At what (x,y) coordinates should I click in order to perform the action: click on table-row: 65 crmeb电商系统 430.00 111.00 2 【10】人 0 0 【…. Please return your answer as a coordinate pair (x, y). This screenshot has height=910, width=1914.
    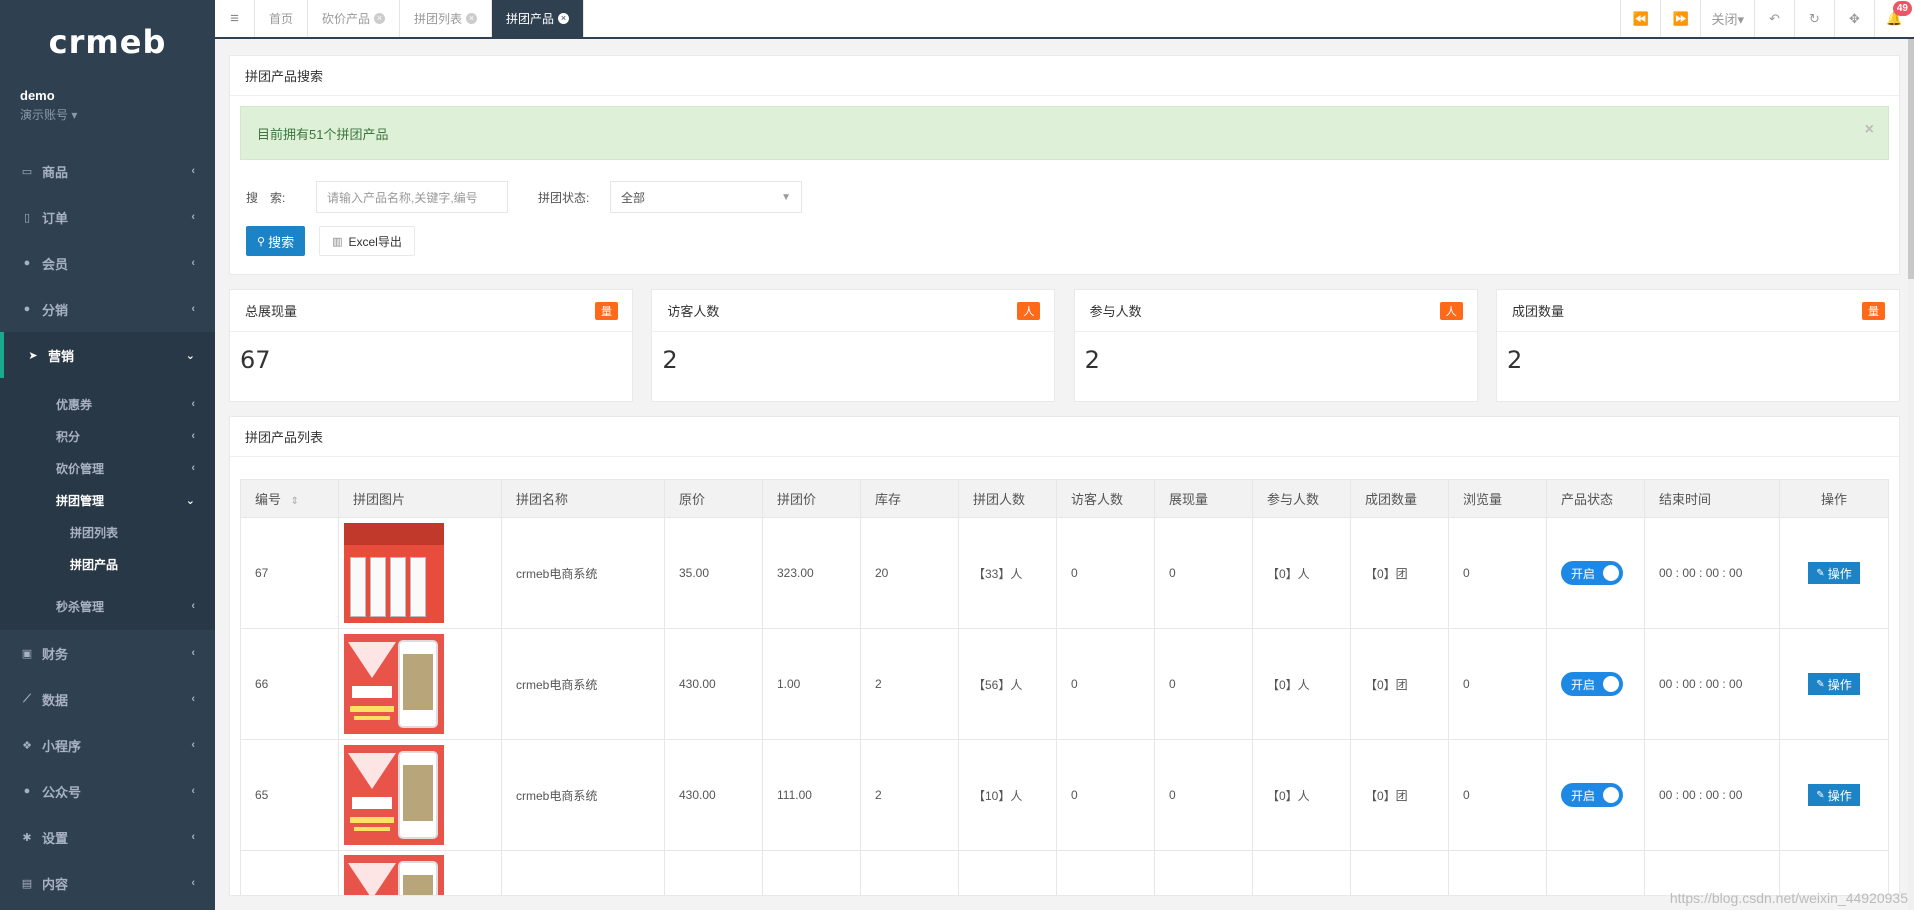
    Looking at the image, I should click on (1064, 795).